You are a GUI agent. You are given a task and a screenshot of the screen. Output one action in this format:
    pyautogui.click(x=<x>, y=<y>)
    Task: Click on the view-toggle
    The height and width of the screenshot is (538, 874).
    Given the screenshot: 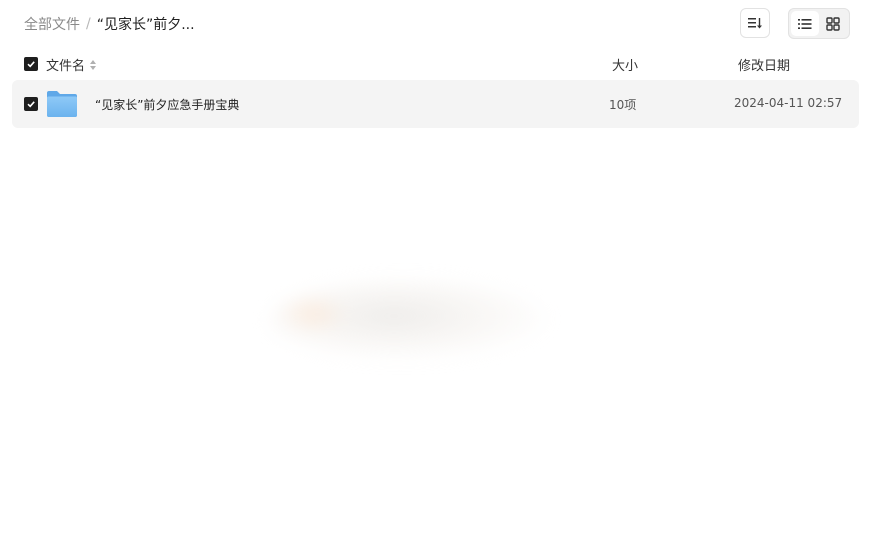 What is the action you would take?
    pyautogui.click(x=819, y=23)
    